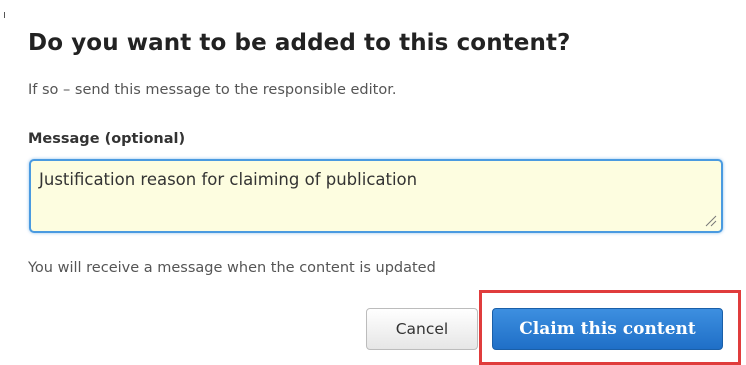  I want to click on cancel-button: Cancel, so click(422, 329).